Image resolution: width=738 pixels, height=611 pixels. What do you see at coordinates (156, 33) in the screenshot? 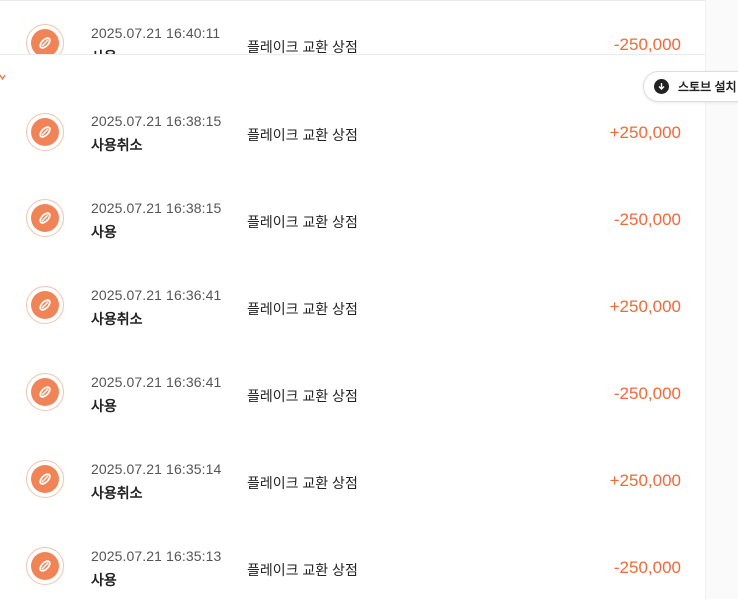
I see `transaction-datetime: 2025.07.21 16:40:11` at bounding box center [156, 33].